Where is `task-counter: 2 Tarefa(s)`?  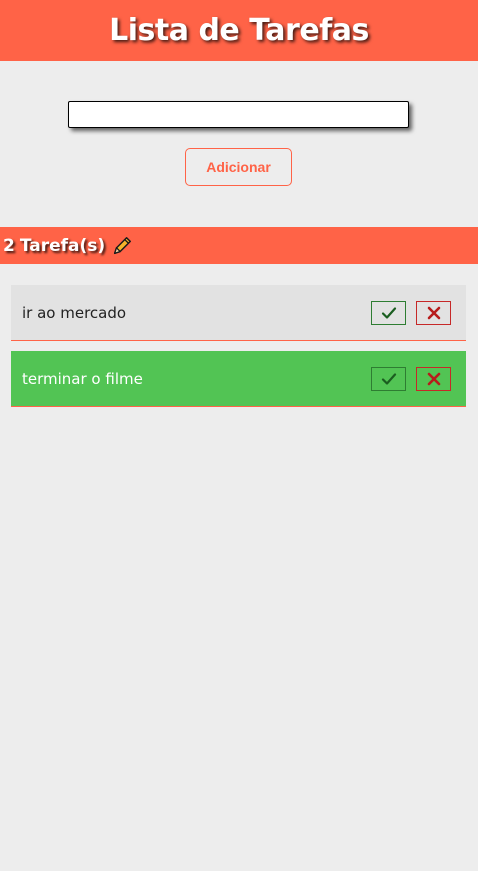
task-counter: 2 Tarefa(s) is located at coordinates (54, 246).